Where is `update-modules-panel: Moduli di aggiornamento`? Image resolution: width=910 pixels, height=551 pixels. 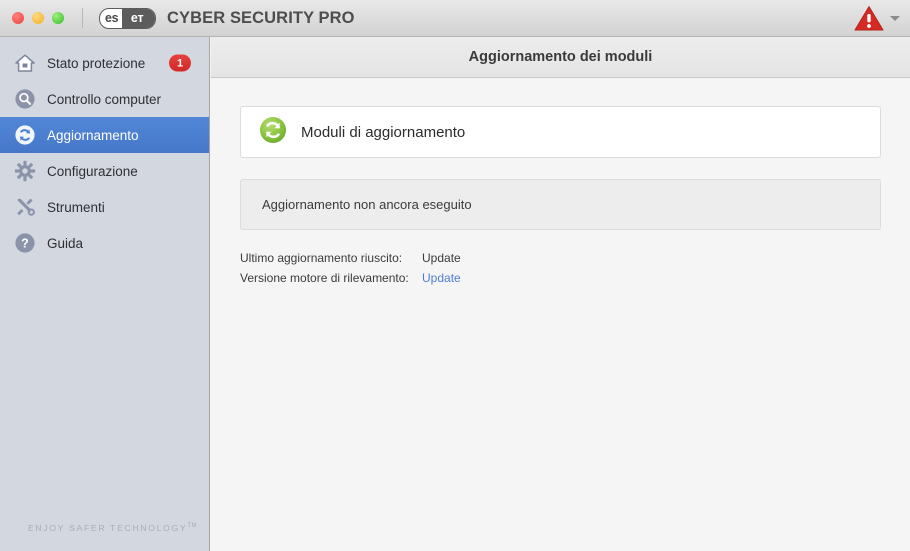
update-modules-panel: Moduli di aggiornamento is located at coordinates (560, 132).